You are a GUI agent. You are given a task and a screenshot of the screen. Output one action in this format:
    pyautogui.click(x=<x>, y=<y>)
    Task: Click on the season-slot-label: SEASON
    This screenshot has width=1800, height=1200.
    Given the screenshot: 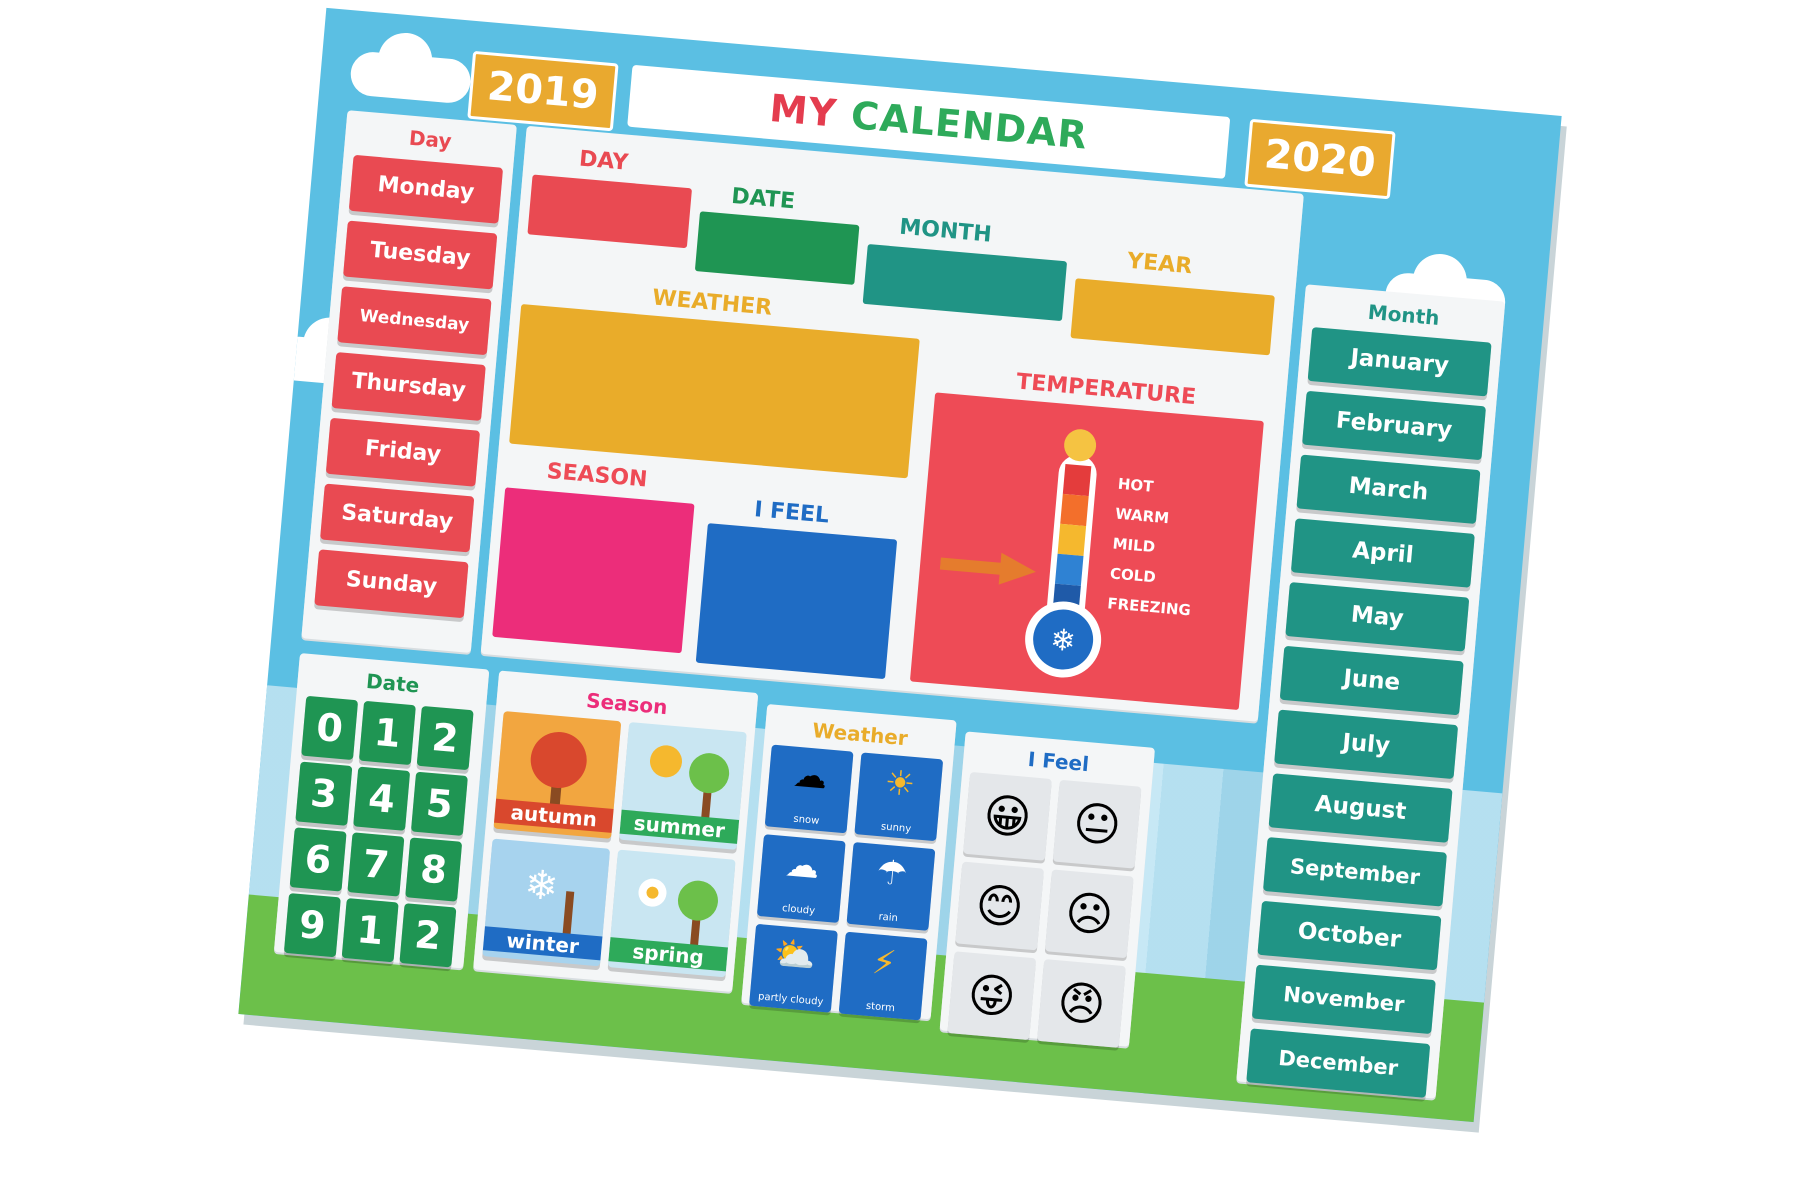 What is the action you would take?
    pyautogui.click(x=597, y=475)
    